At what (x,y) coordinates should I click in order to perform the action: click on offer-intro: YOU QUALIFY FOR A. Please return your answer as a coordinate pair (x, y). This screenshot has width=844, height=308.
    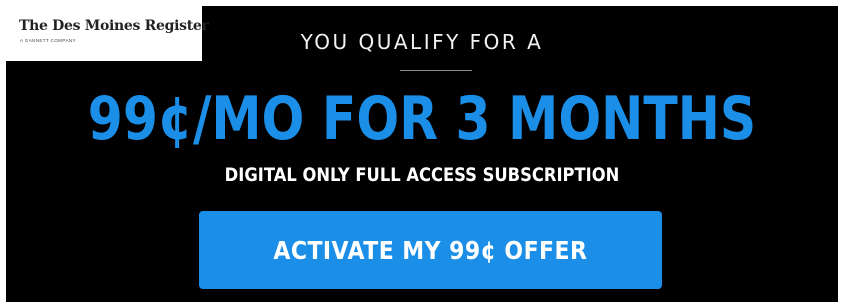
    Looking at the image, I should click on (422, 42).